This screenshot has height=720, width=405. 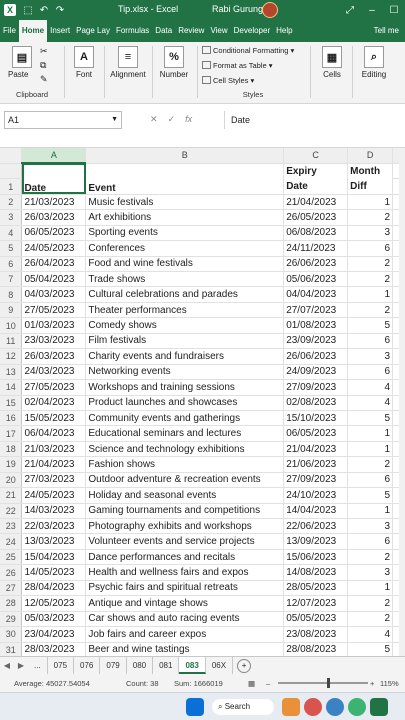 What do you see at coordinates (185, 294) in the screenshot?
I see `cell-event: Cultural celebrations and parades` at bounding box center [185, 294].